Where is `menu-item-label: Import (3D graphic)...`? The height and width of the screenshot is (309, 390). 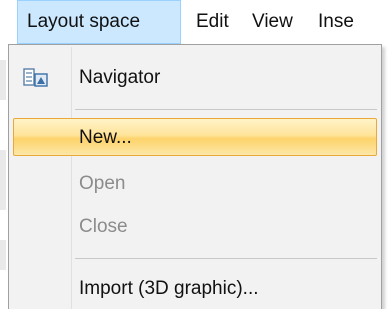 menu-item-label: Import (3D graphic)... is located at coordinates (169, 288).